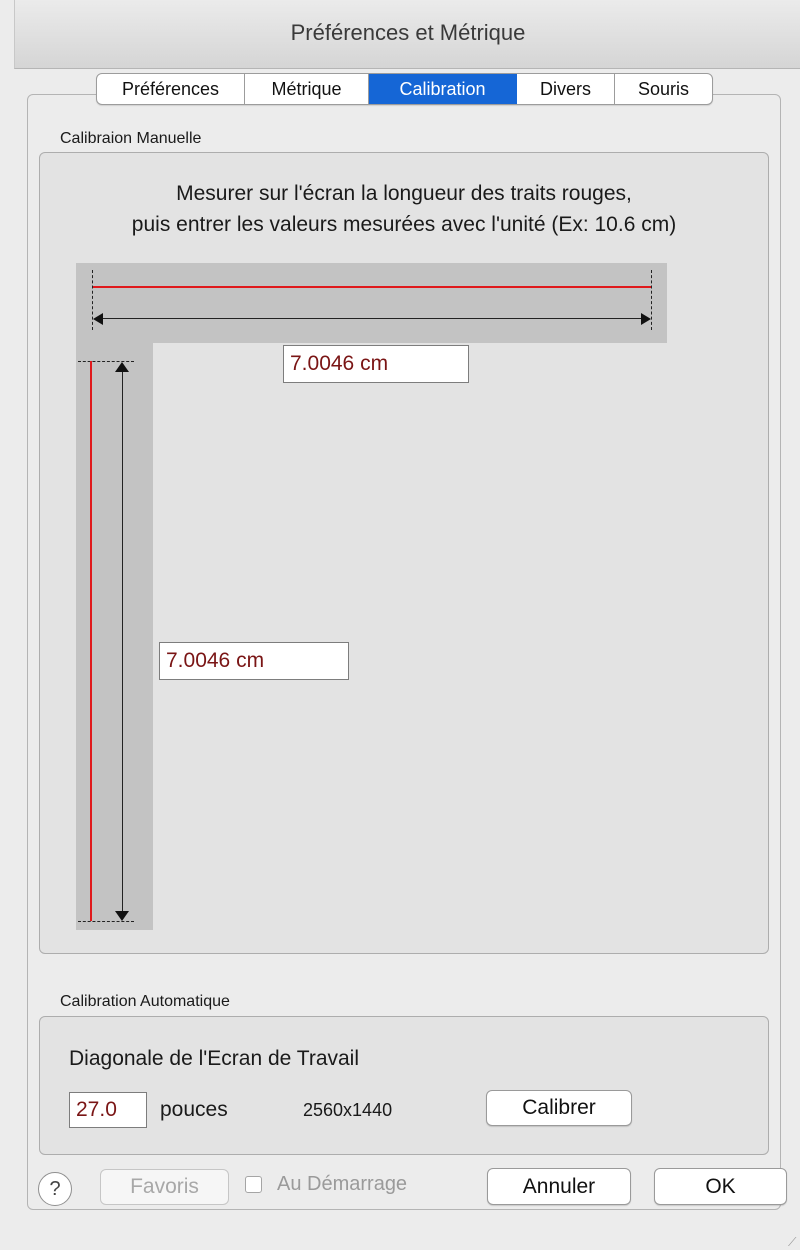 The image size is (800, 1250). Describe the element at coordinates (792, 1242) in the screenshot. I see `resize-grip-icon: ⟋` at that location.